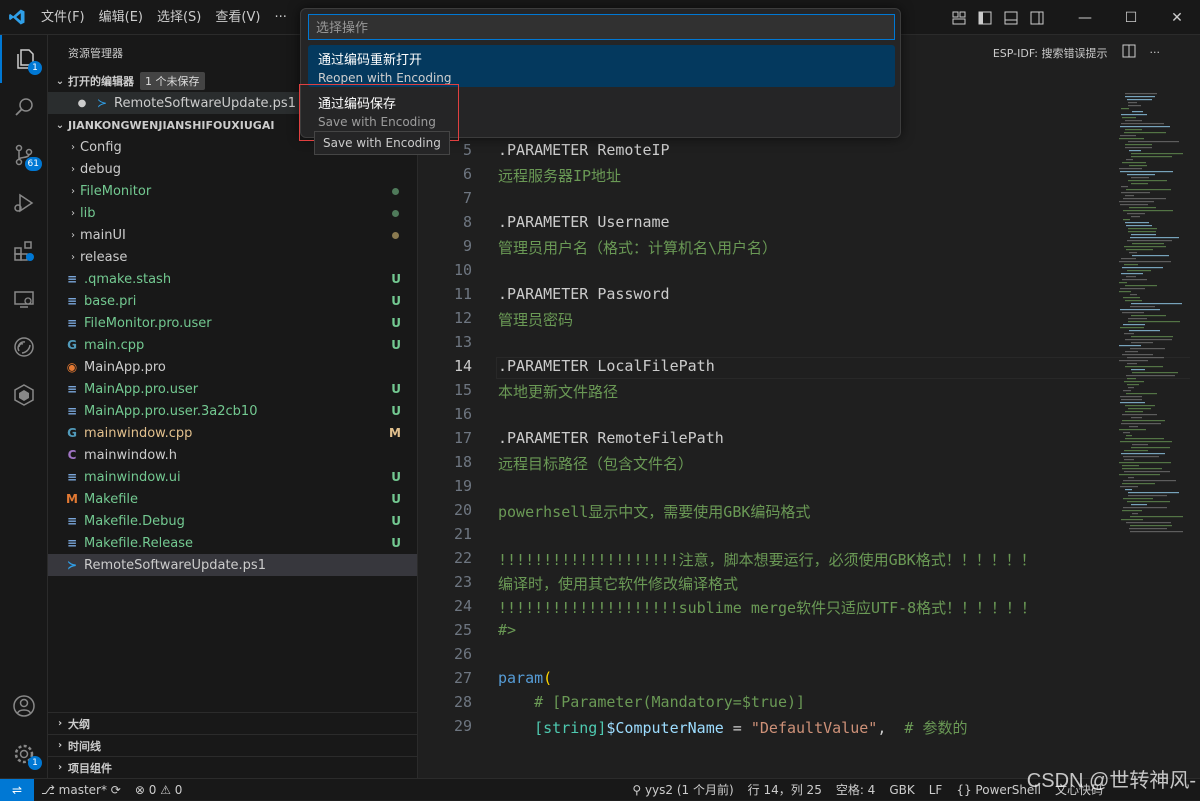 This screenshot has width=1200, height=801. What do you see at coordinates (232, 169) in the screenshot?
I see `folder-item: › debug` at bounding box center [232, 169].